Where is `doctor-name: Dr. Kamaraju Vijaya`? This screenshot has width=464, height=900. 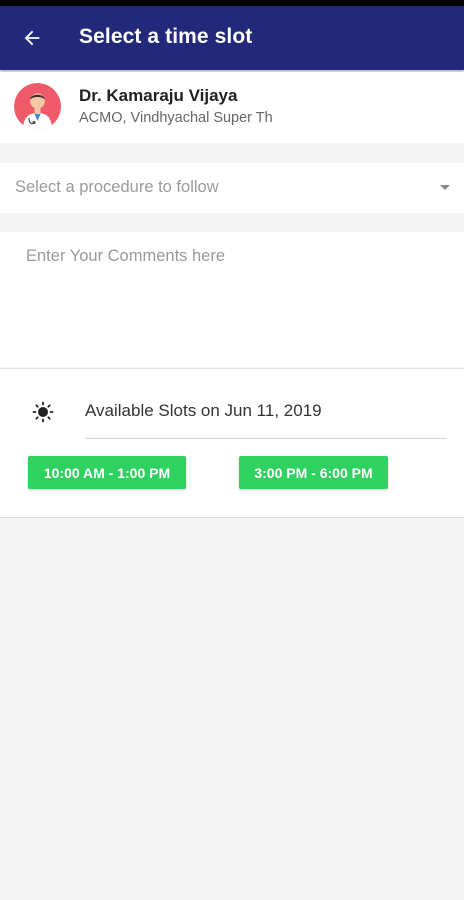 doctor-name: Dr. Kamaraju Vijaya is located at coordinates (158, 95).